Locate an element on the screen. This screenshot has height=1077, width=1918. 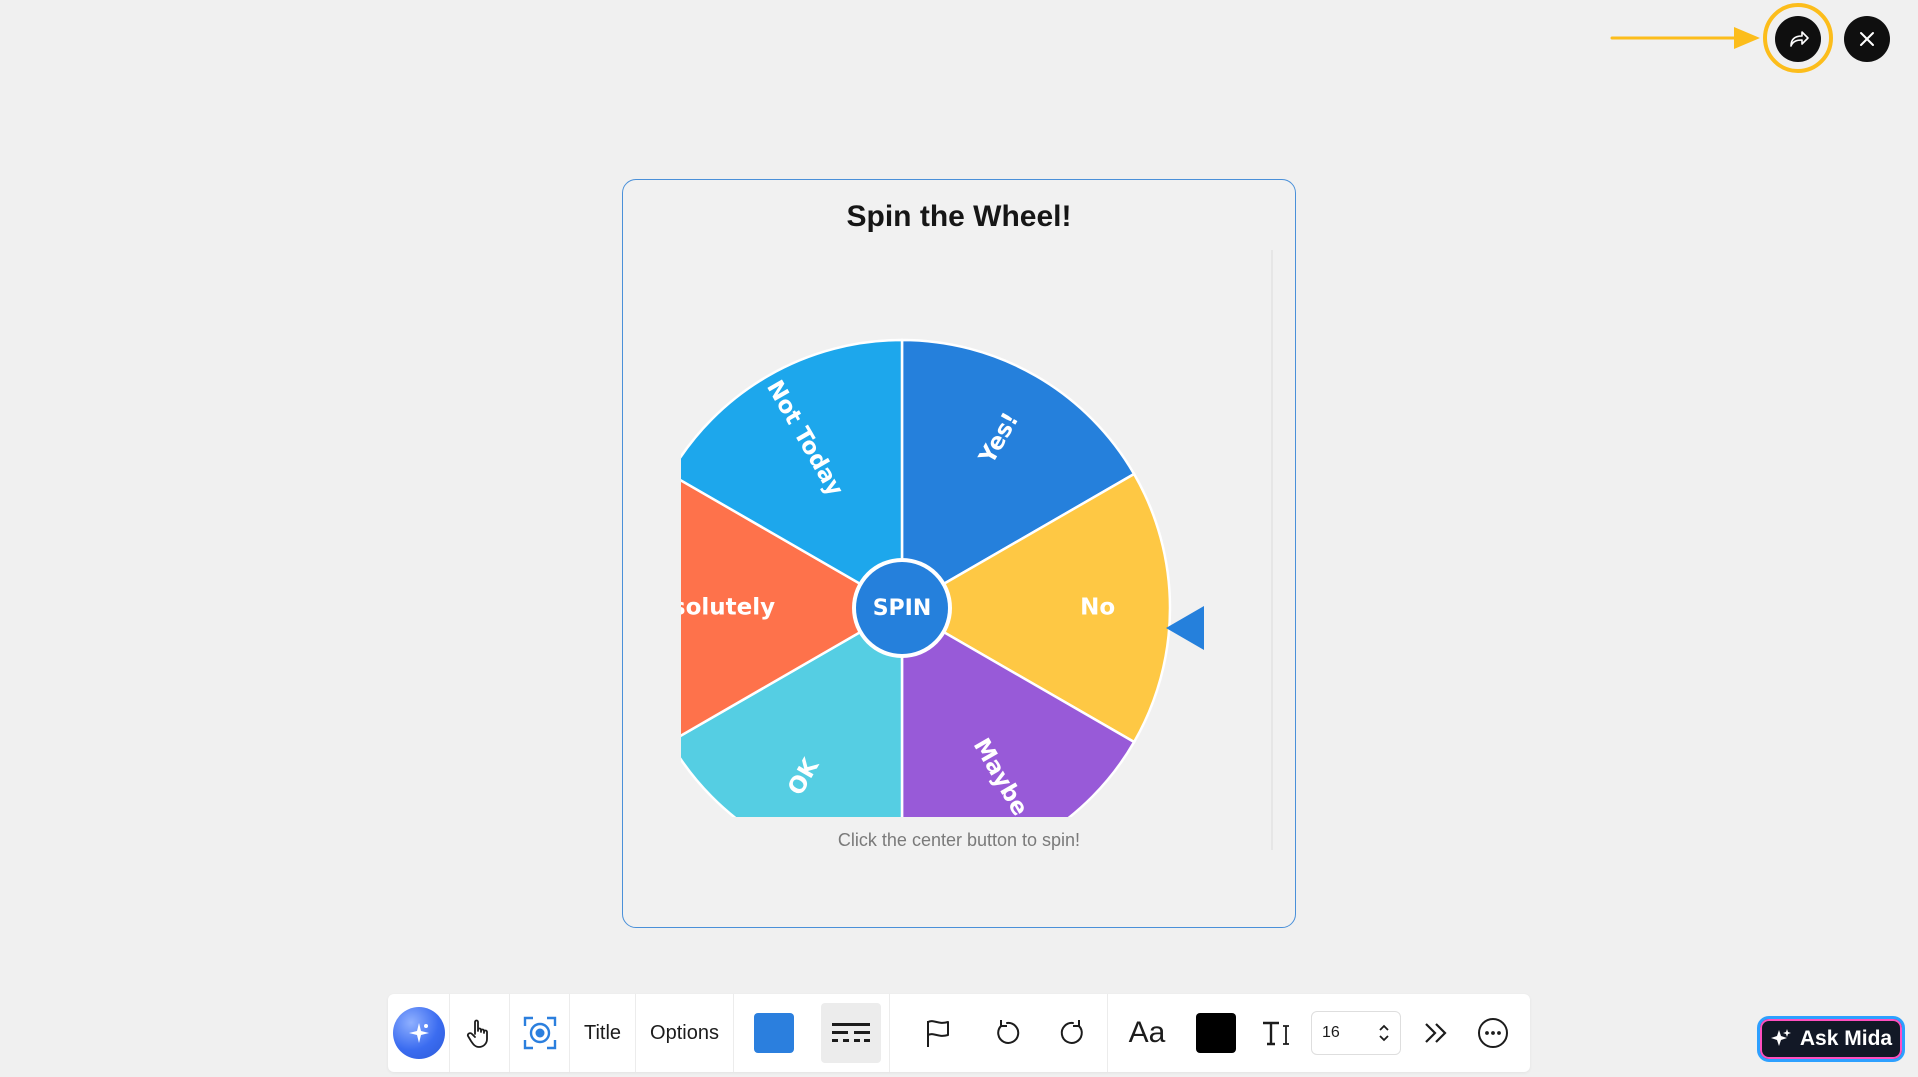
rotate-left-icon is located at coordinates (1008, 1032).